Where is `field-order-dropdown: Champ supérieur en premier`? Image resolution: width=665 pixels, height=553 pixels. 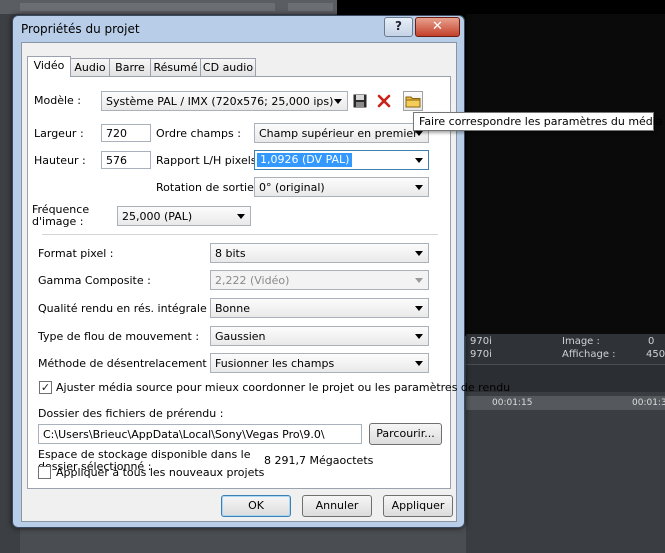 field-order-dropdown: Champ supérieur en premier is located at coordinates (341, 133).